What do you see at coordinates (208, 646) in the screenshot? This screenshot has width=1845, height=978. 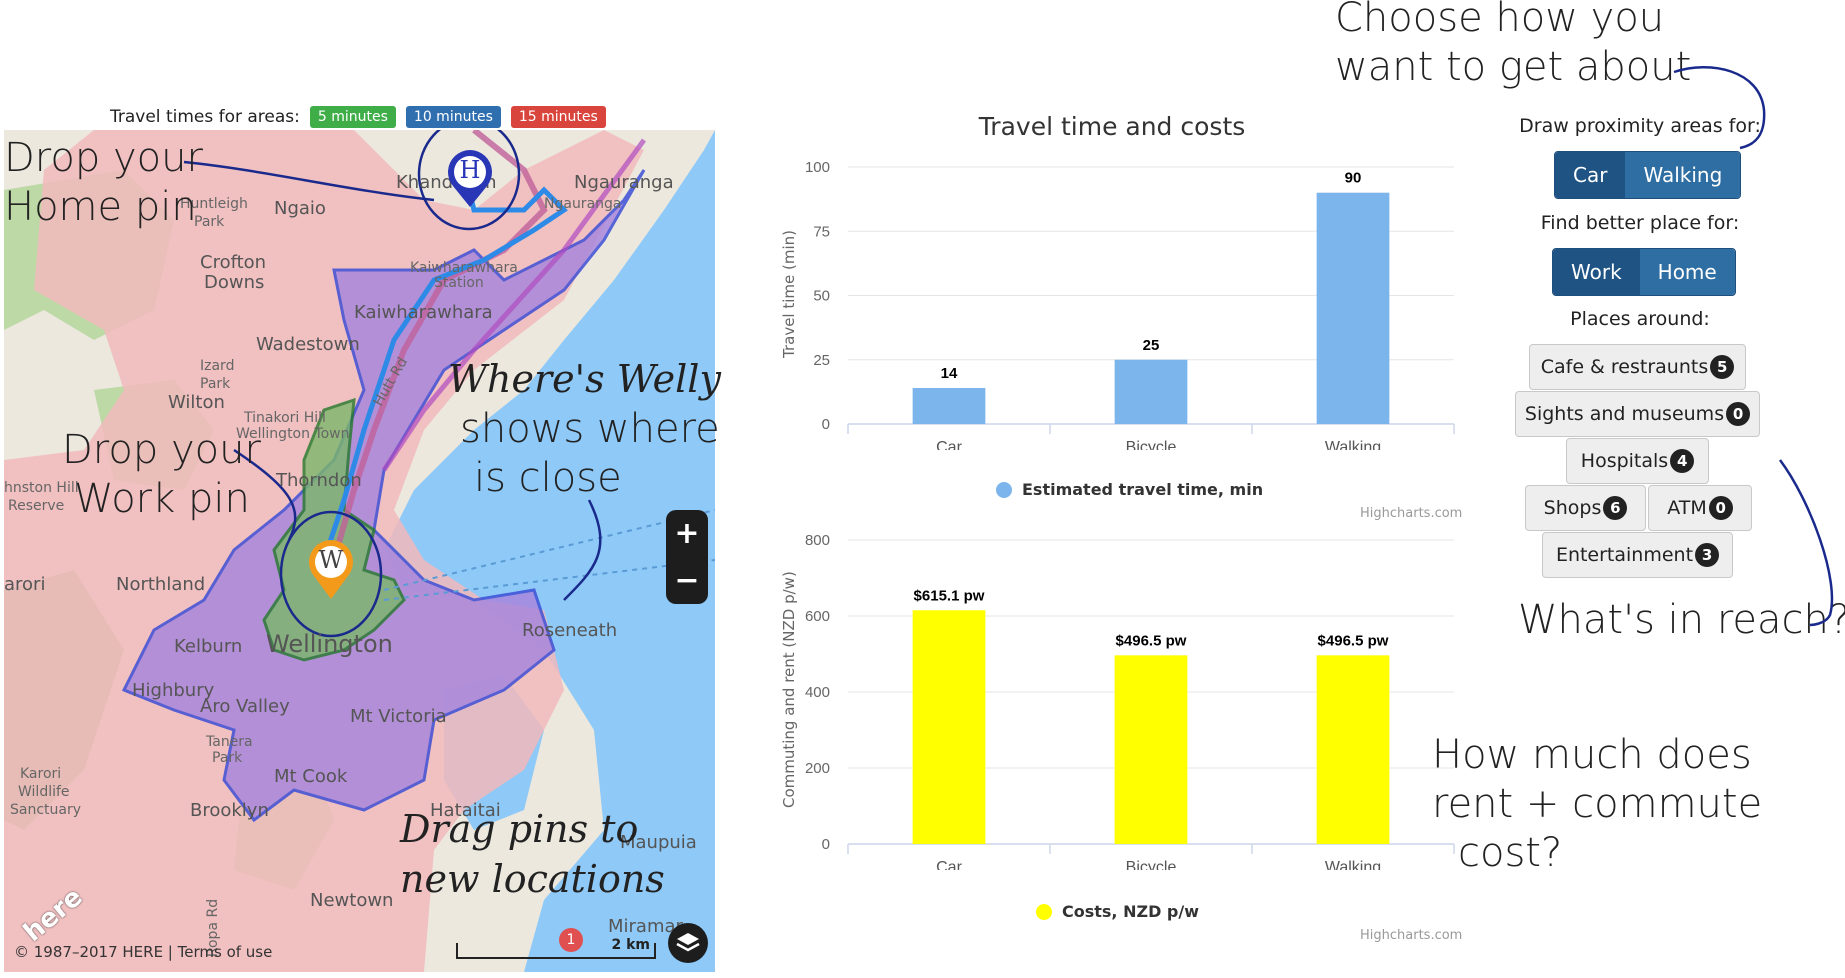 I see `place-kelburn: Kelburn` at bounding box center [208, 646].